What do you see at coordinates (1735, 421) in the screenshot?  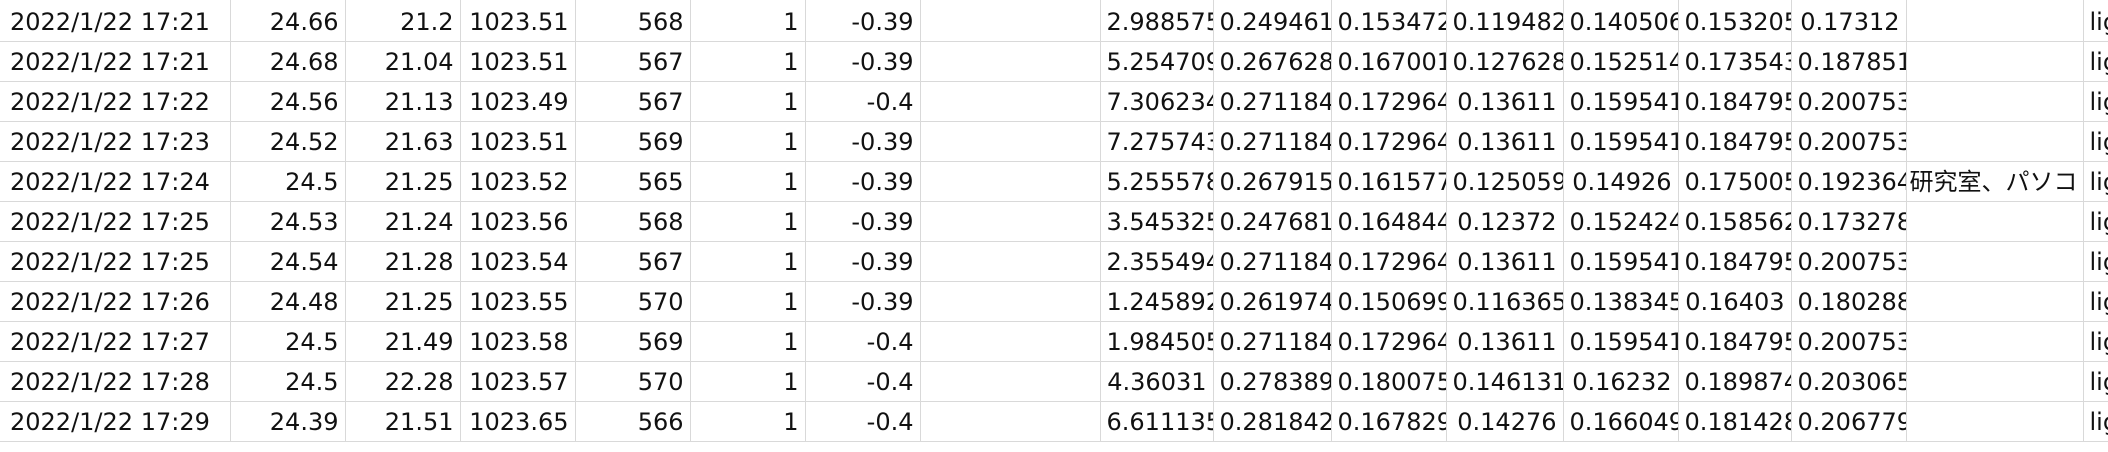 I see `cell-value: 0.181428` at bounding box center [1735, 421].